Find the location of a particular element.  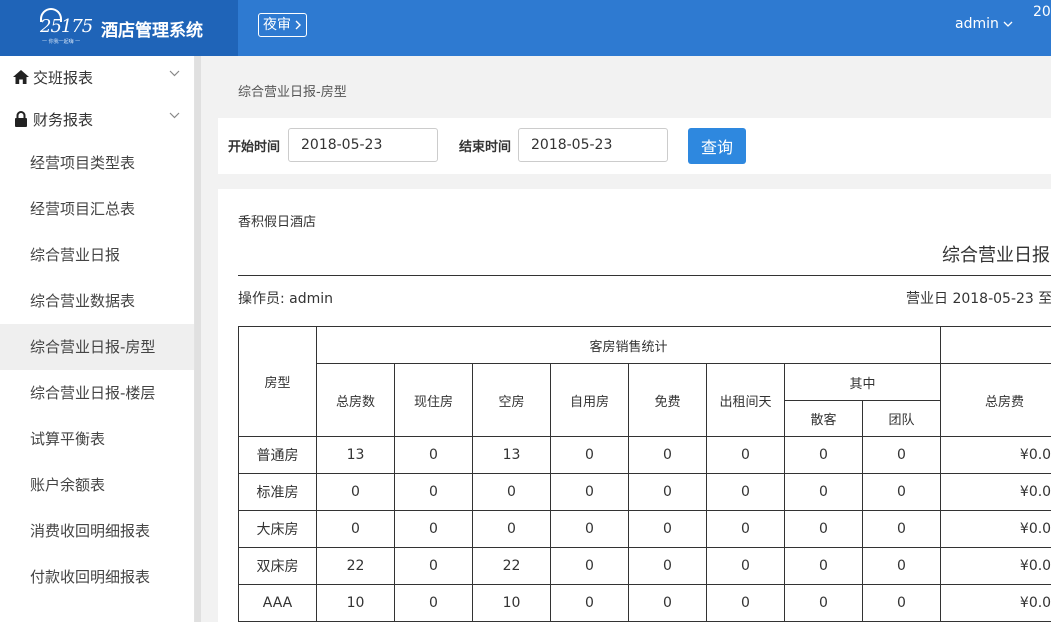

col-header-vacant: 空房 is located at coordinates (511, 400).